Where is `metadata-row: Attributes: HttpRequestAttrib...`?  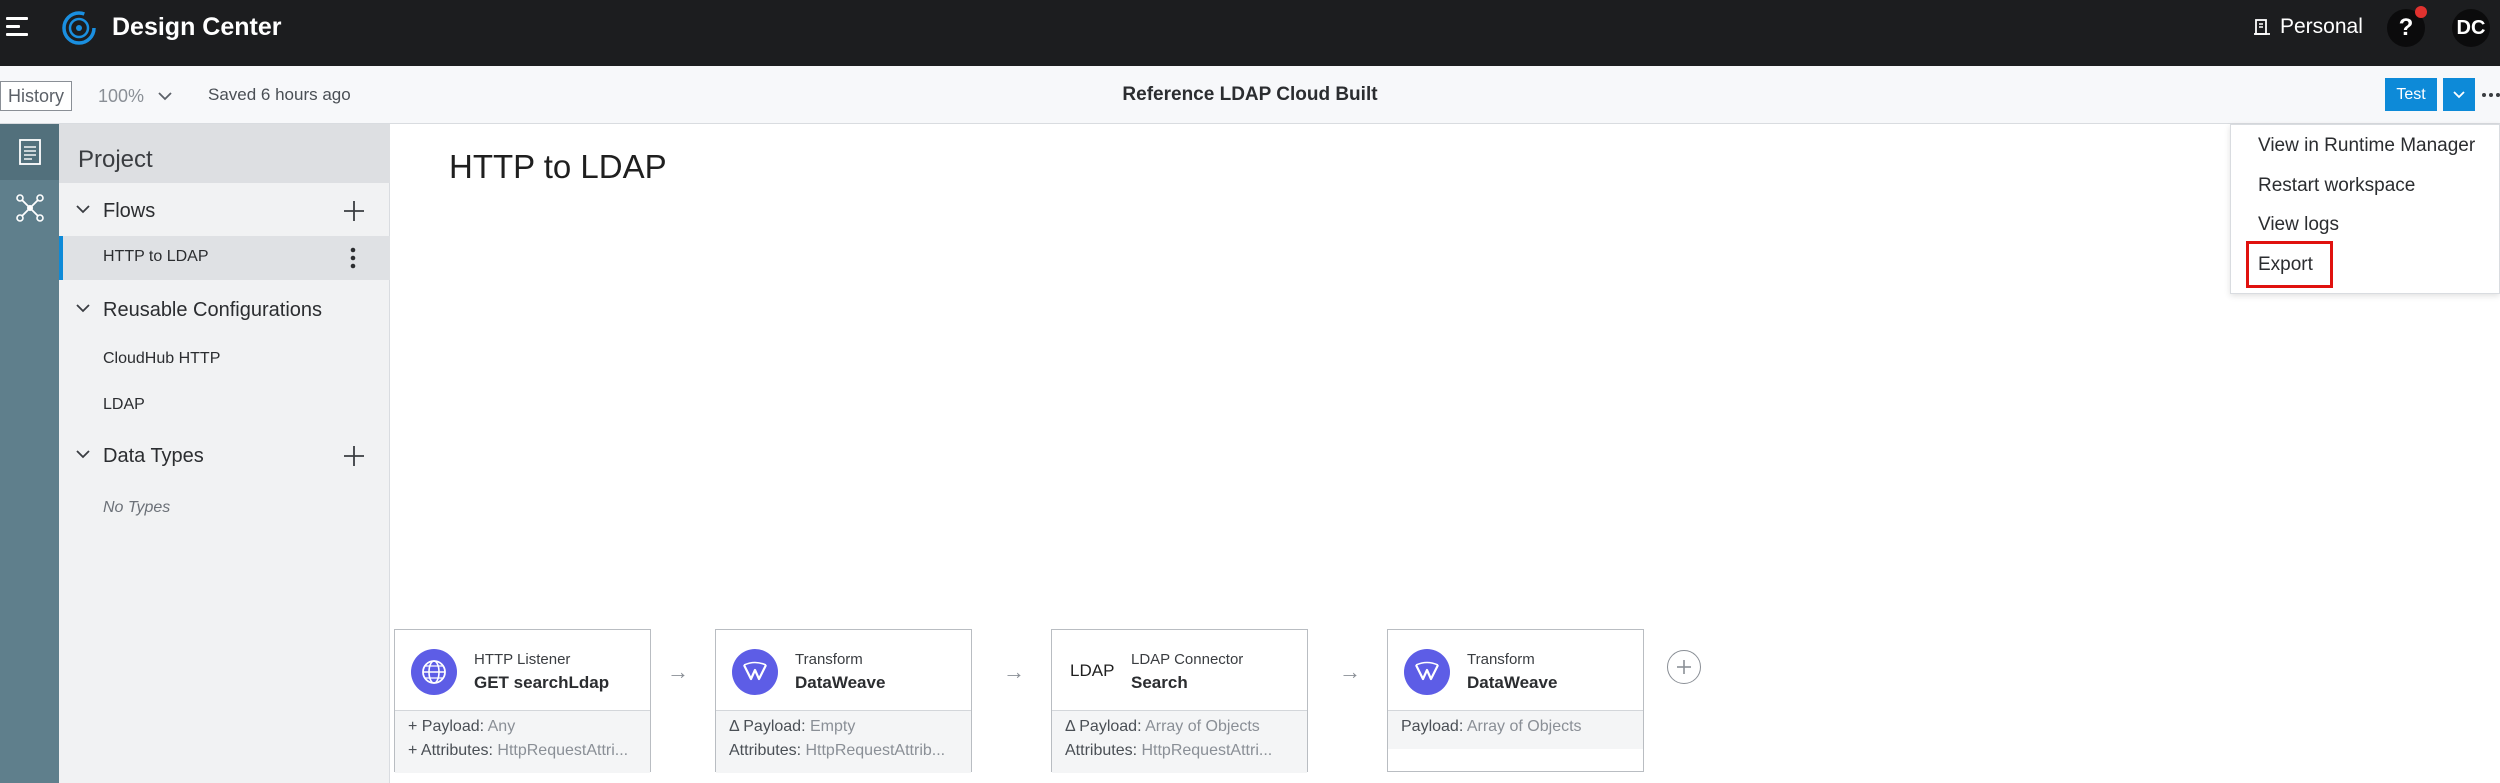
metadata-row: Attributes: HttpRequestAttrib... is located at coordinates (847, 751).